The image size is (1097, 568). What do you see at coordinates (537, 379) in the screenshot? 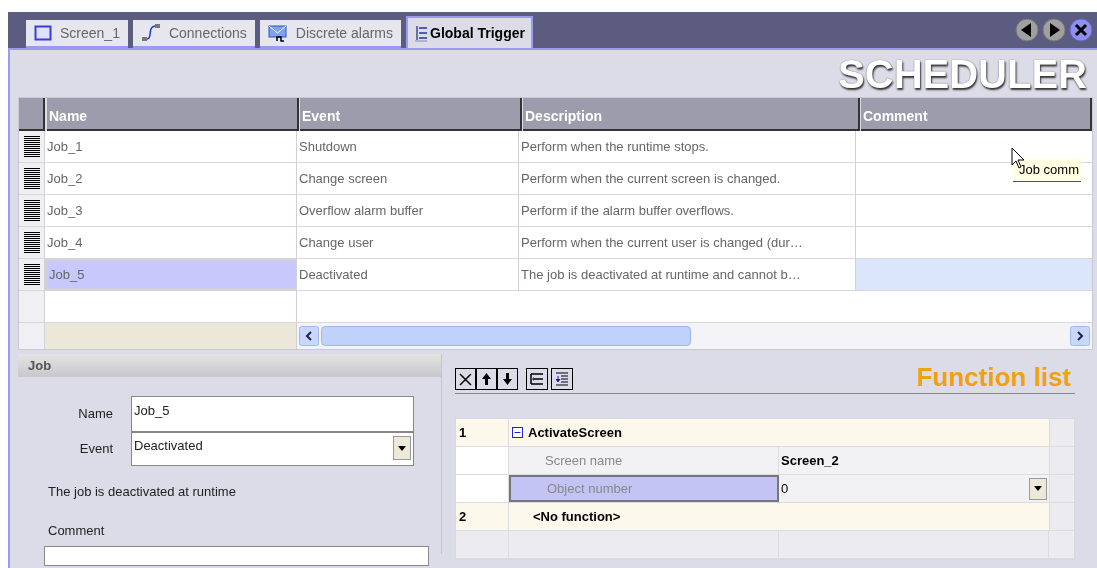
I see `outdent-icon` at bounding box center [537, 379].